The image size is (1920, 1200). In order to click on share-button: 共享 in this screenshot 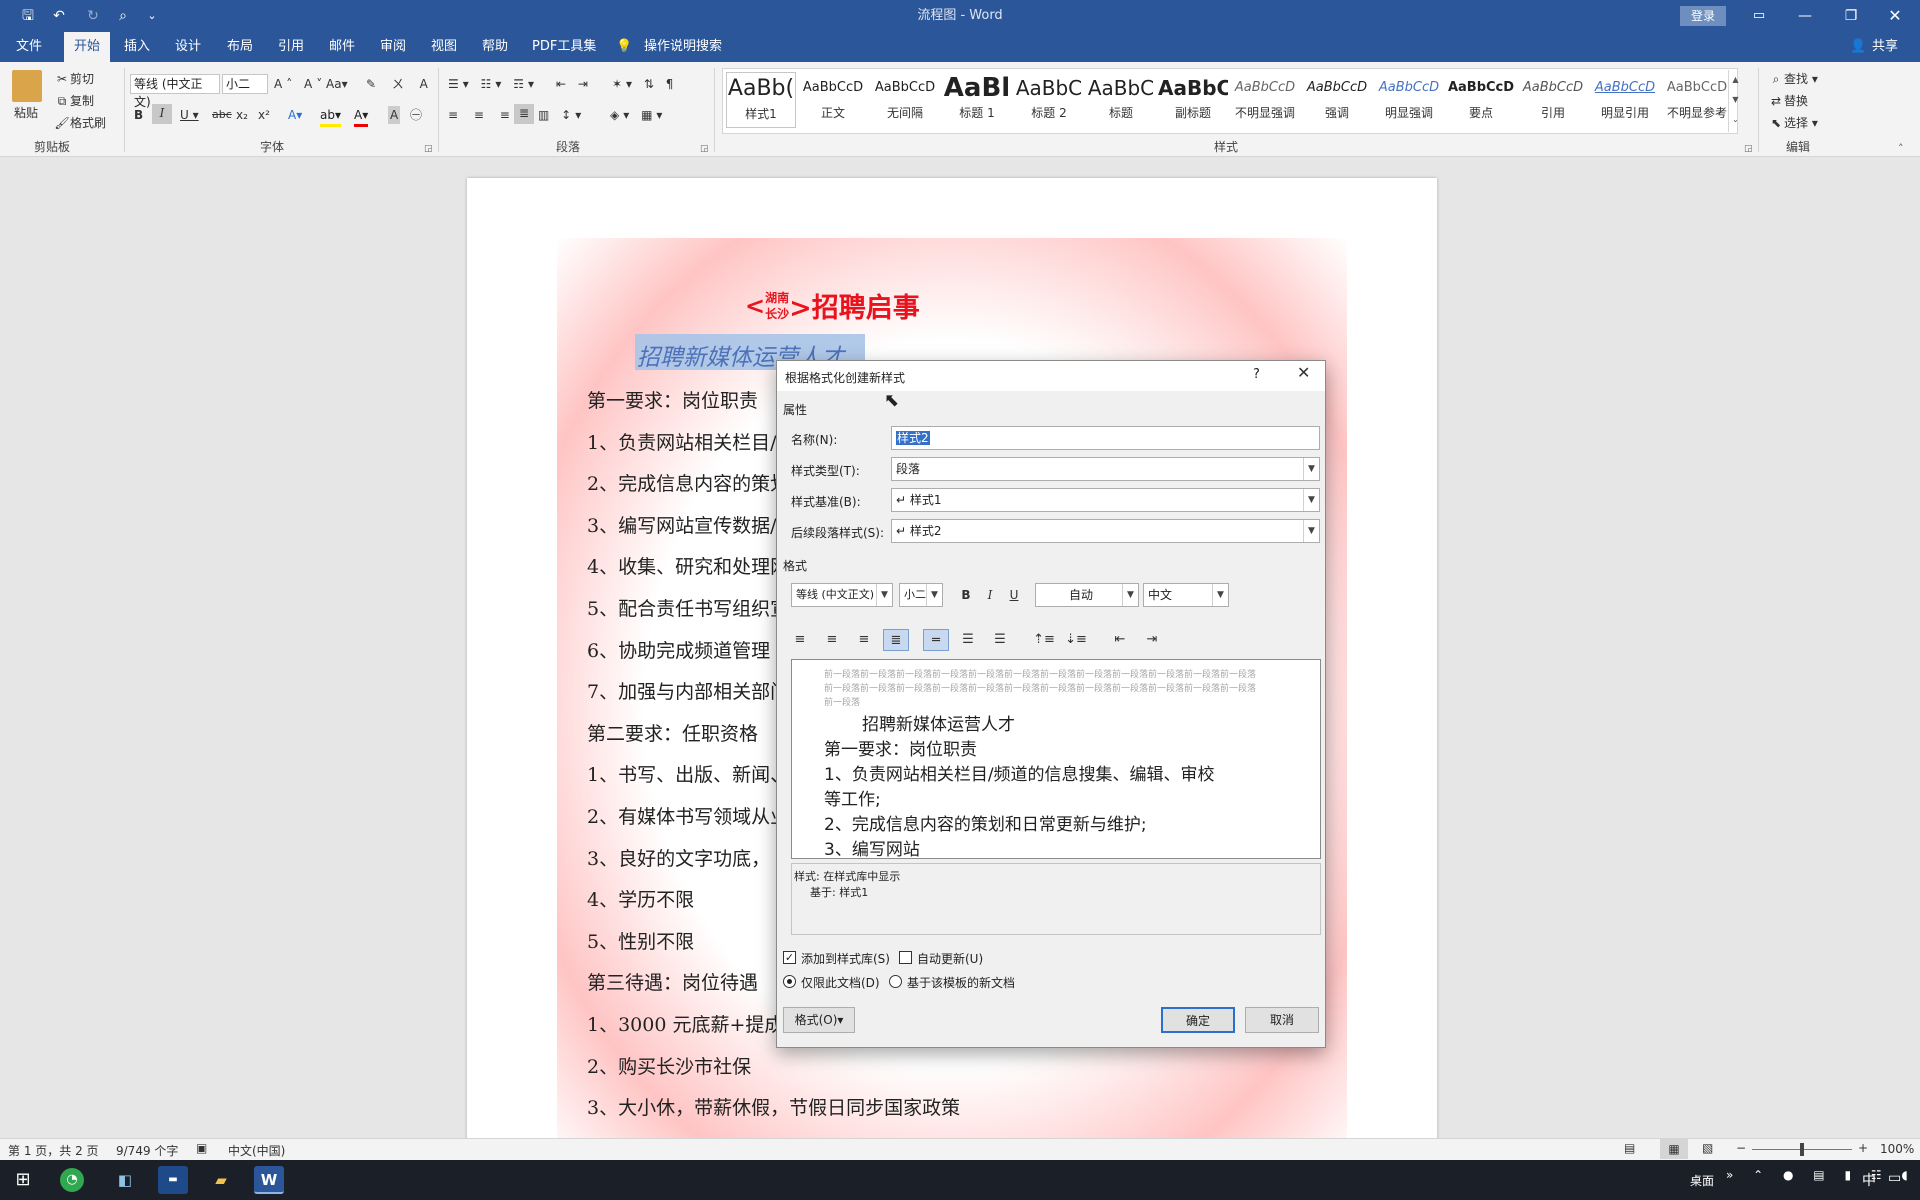, I will do `click(1885, 47)`.